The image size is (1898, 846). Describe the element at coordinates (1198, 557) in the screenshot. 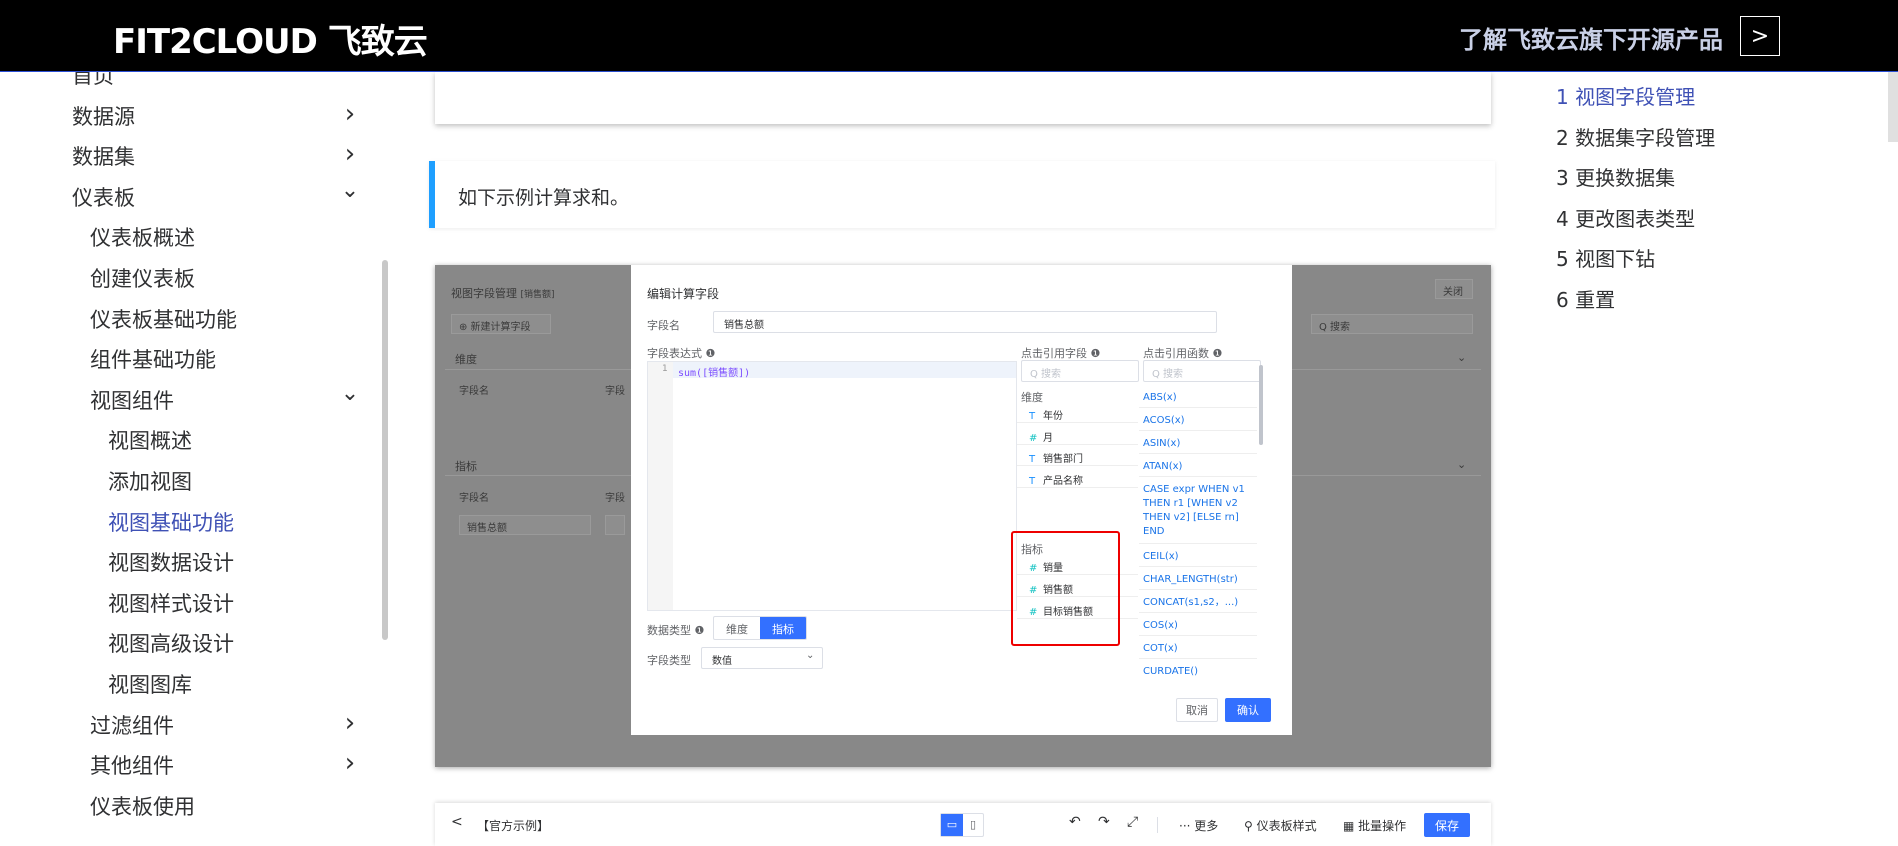

I see `function-item: CEIL(x)` at that location.